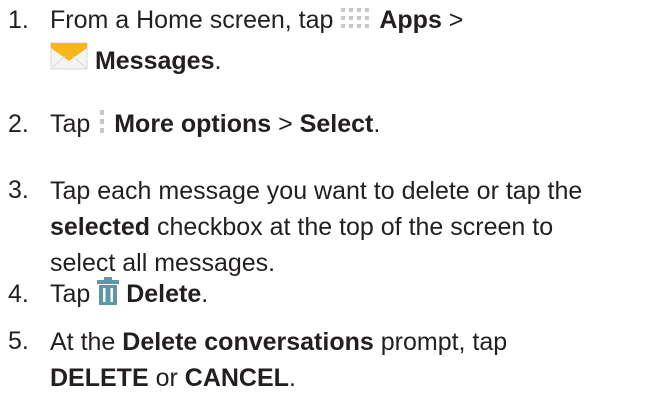 The image size is (665, 402). What do you see at coordinates (69, 60) in the screenshot?
I see `messages-envelope-icon` at bounding box center [69, 60].